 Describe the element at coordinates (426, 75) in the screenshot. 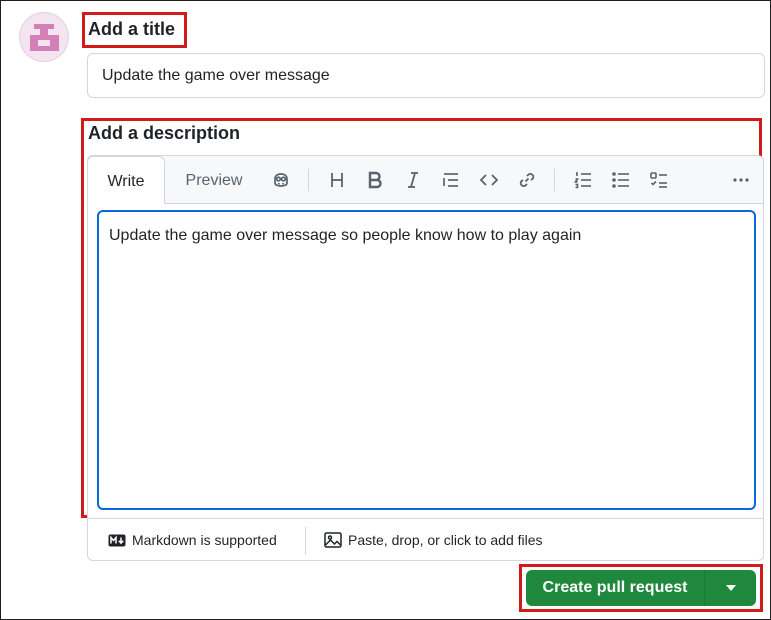

I see `title-input` at that location.